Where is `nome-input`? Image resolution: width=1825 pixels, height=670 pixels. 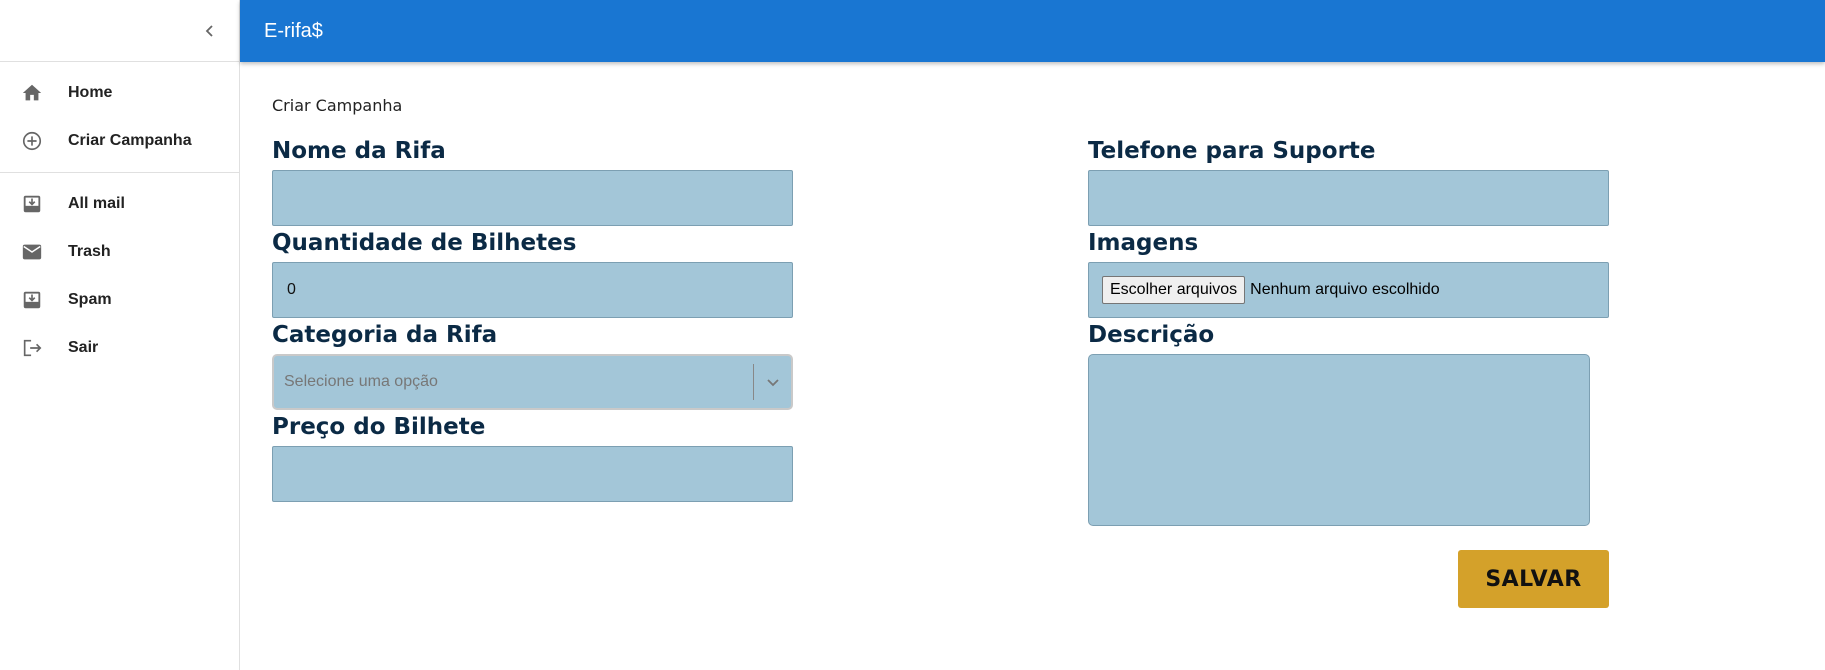 nome-input is located at coordinates (532, 198).